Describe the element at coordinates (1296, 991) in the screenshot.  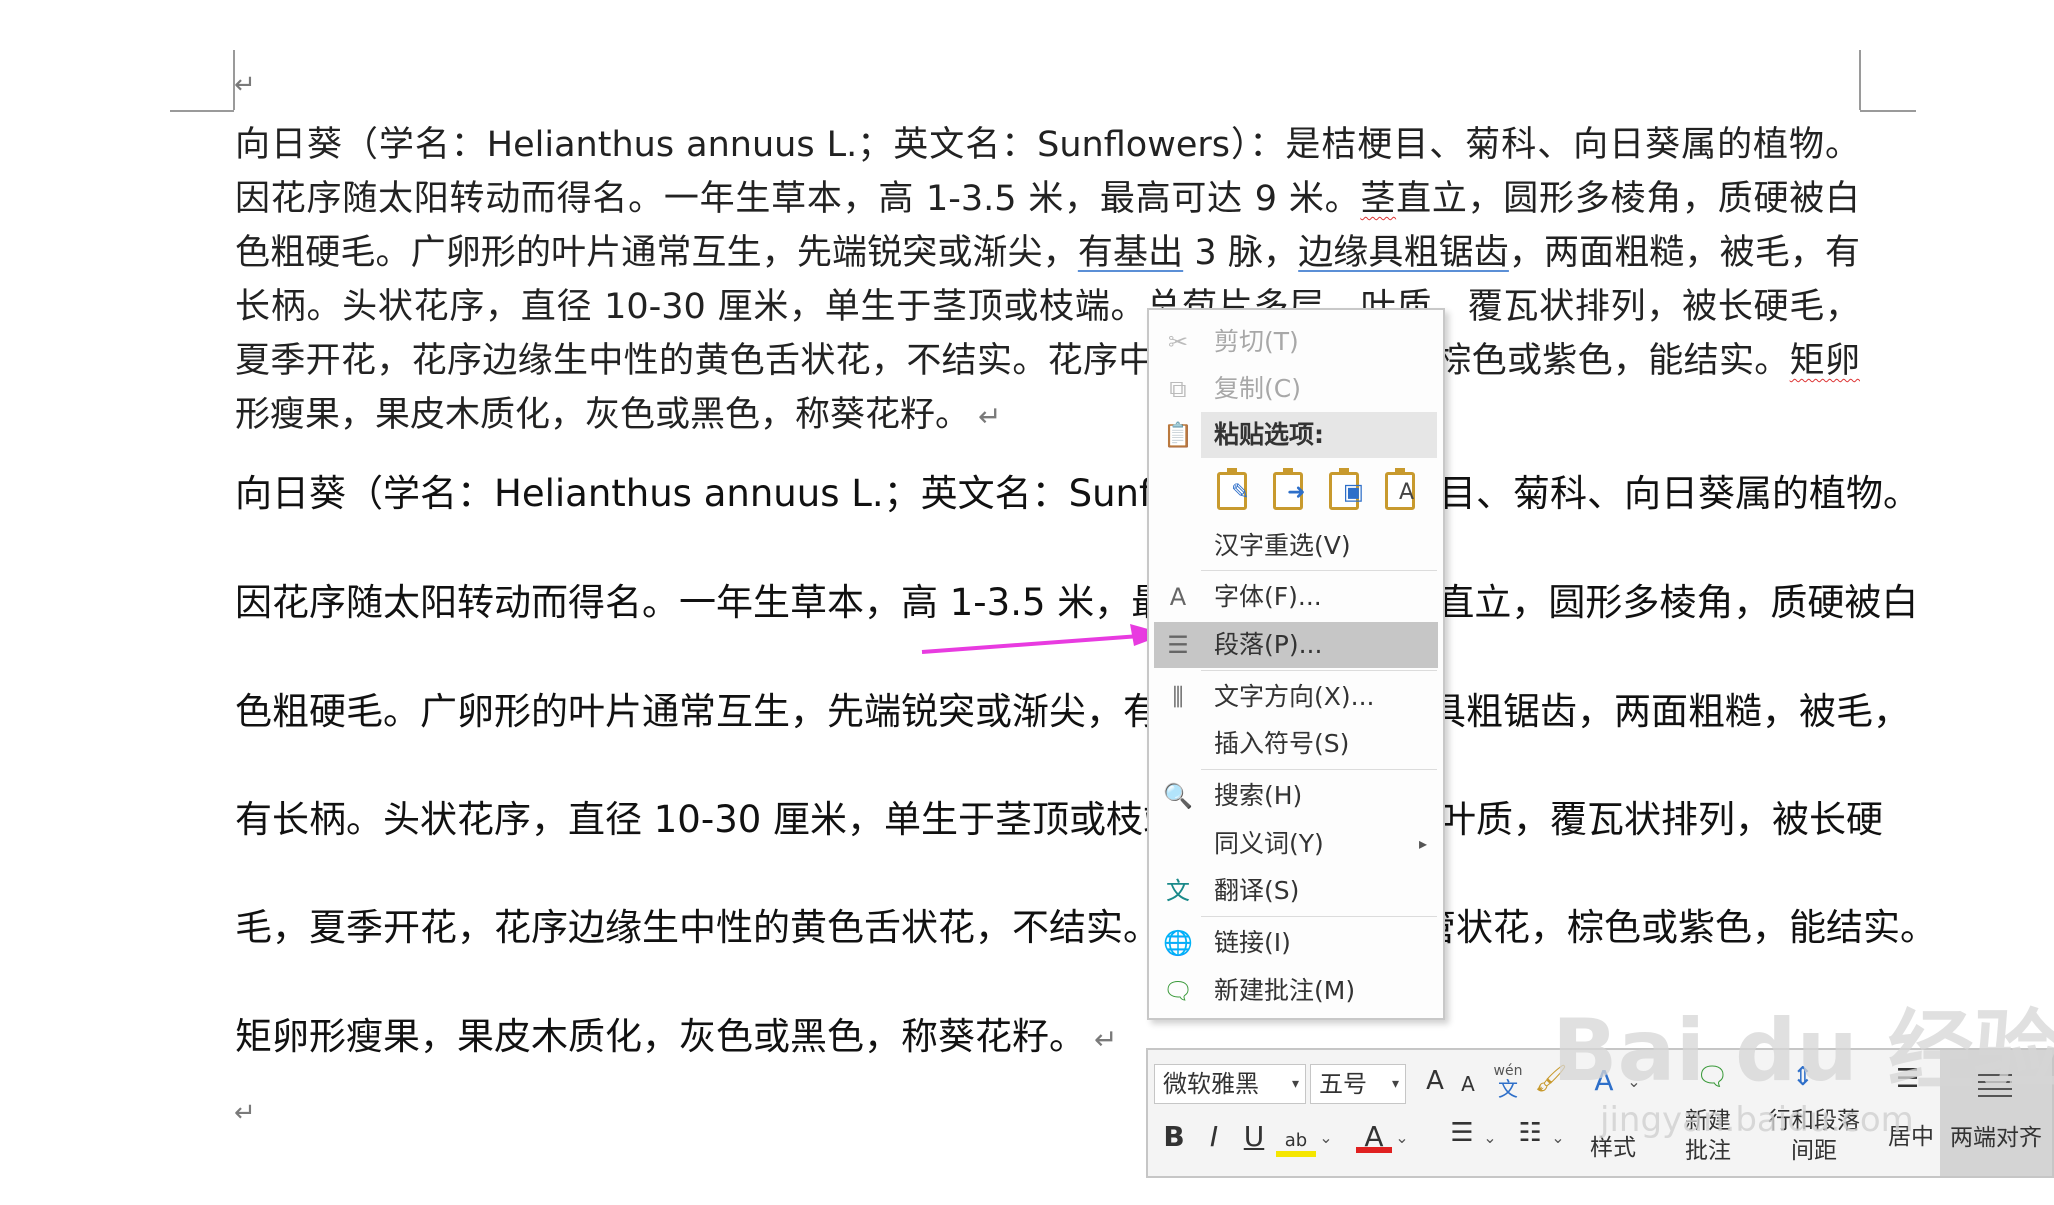
I see `menu-item-new-comment: 🗨 新建批注(M)` at that location.